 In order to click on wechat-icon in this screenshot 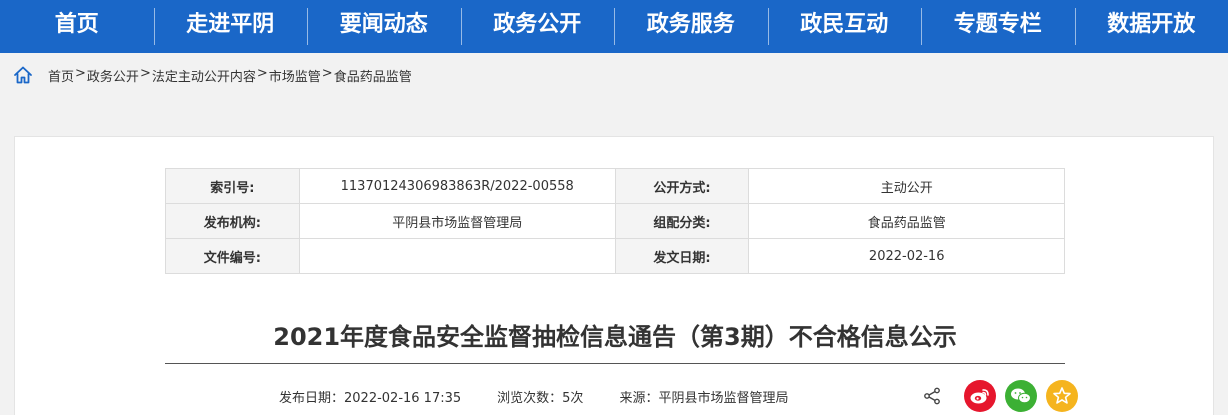, I will do `click(1021, 396)`.